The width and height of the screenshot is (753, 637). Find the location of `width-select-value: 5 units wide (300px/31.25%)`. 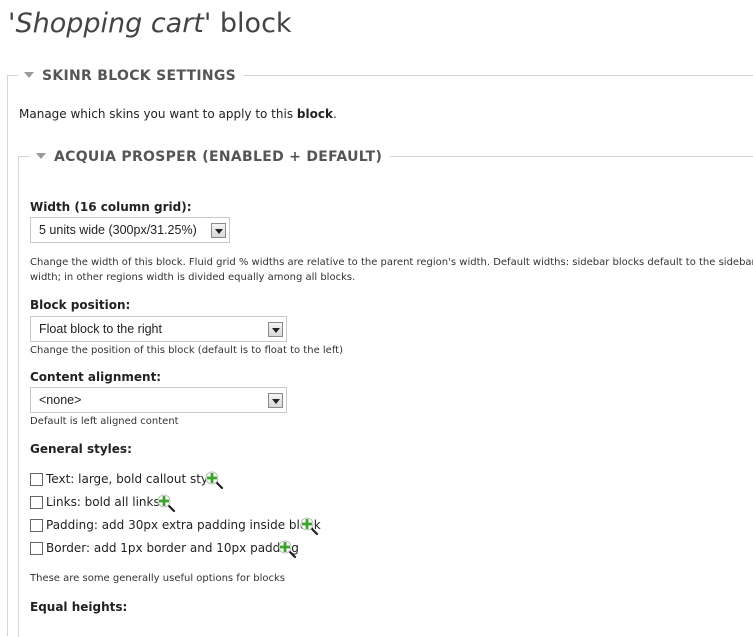

width-select-value: 5 units wide (300px/31.25%) is located at coordinates (118, 230).